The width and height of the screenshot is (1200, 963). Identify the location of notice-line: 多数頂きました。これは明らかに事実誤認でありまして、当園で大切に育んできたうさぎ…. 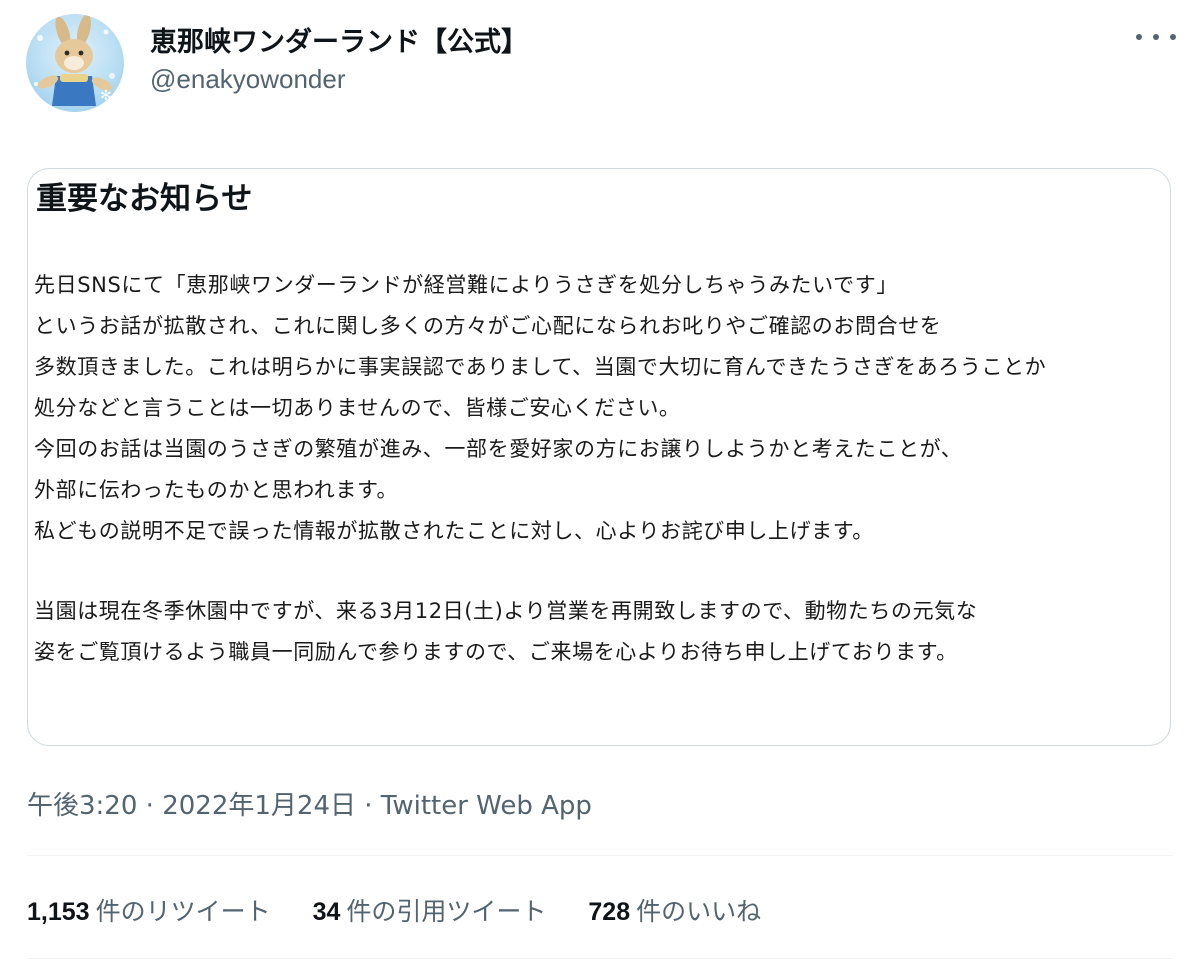
(540, 367).